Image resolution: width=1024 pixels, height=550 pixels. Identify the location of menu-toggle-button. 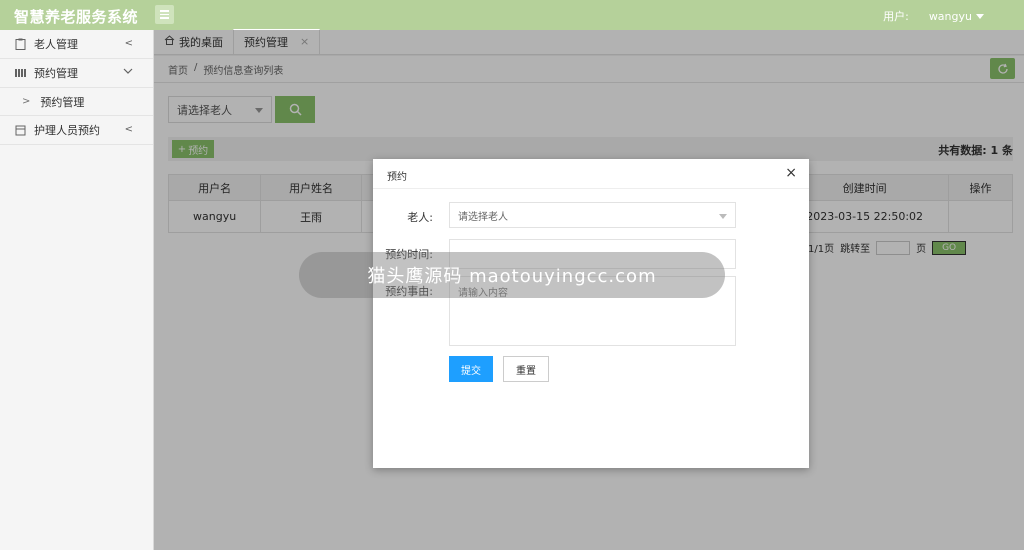
(164, 14).